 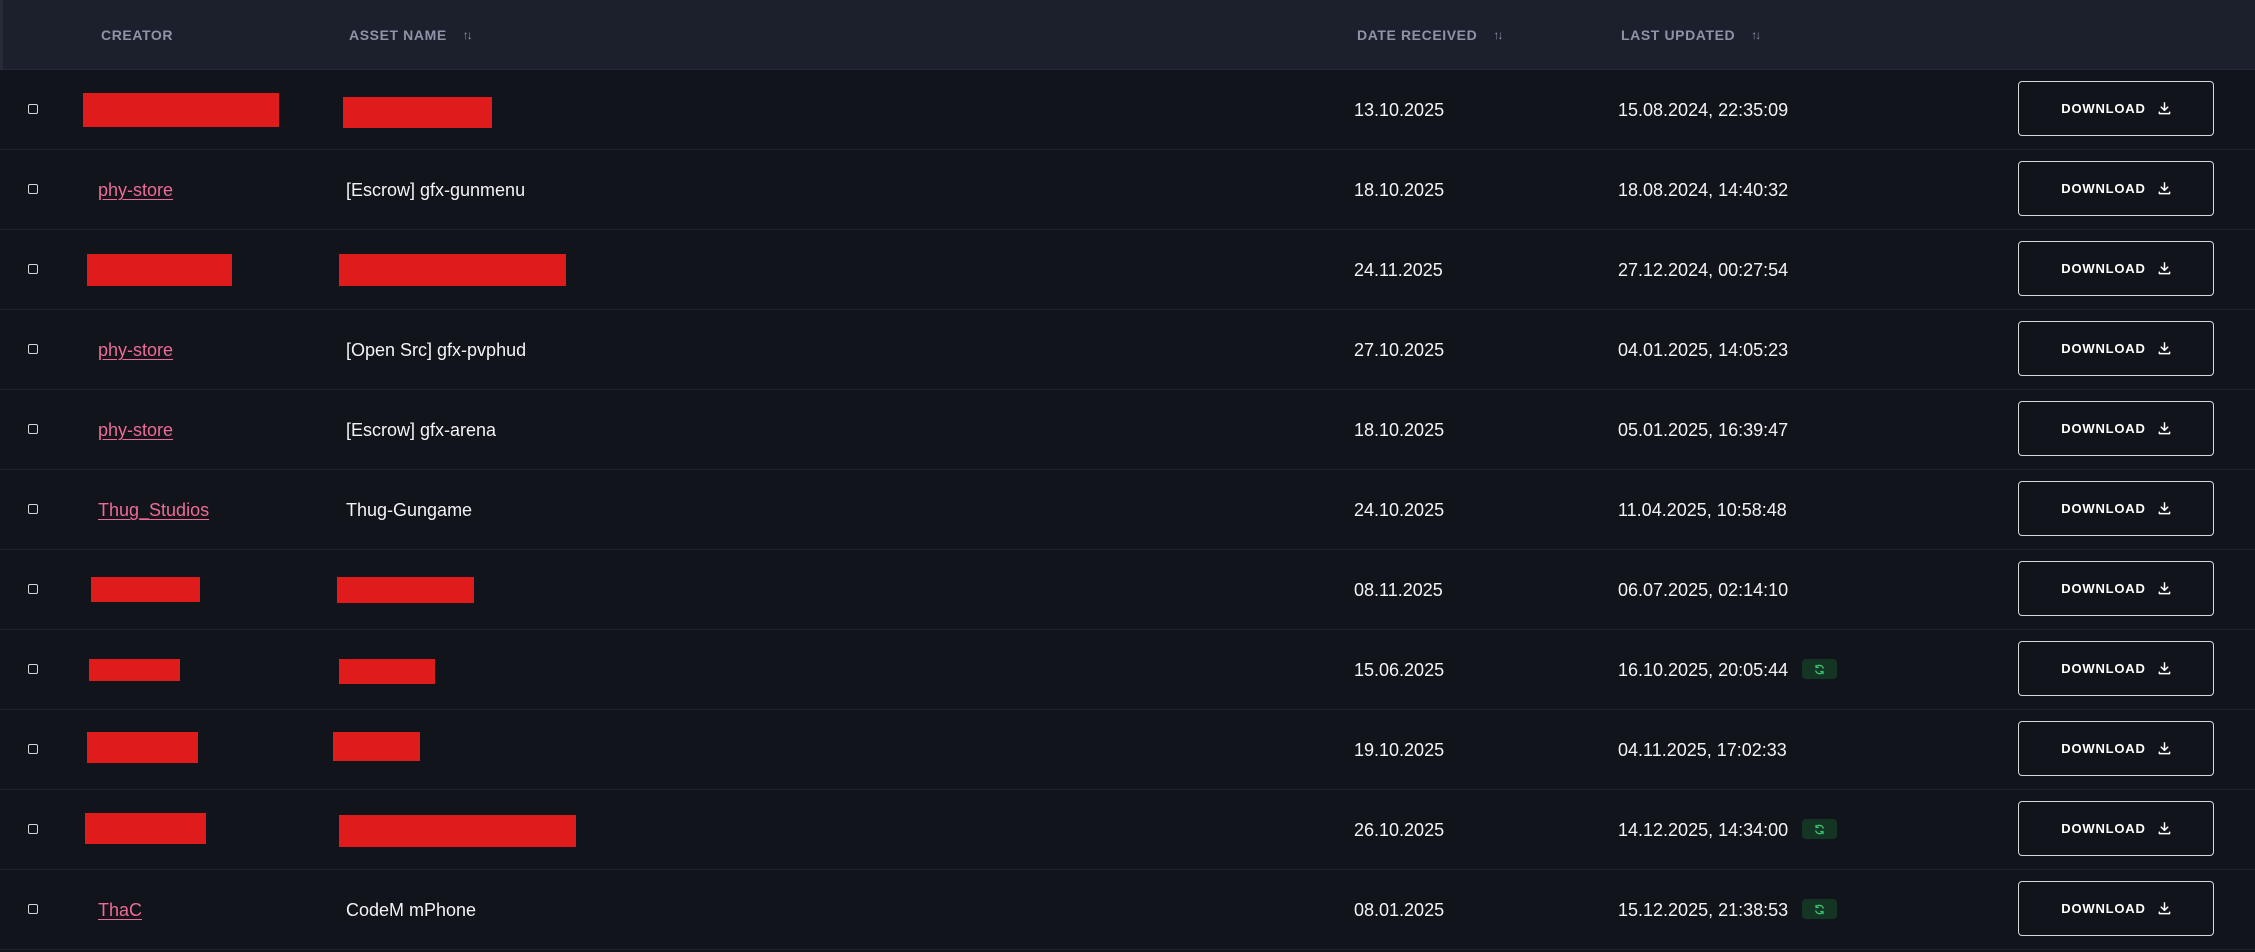 What do you see at coordinates (1399, 110) in the screenshot?
I see `date-received: 13.10.2025` at bounding box center [1399, 110].